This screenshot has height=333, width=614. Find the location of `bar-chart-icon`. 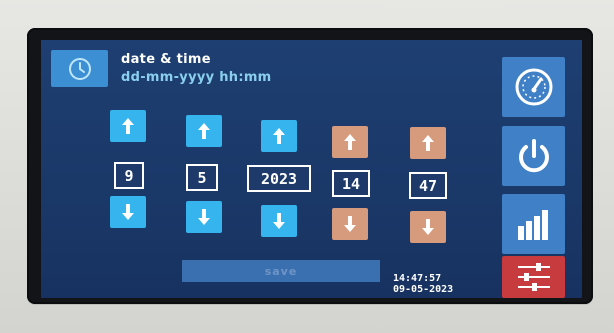

bar-chart-icon is located at coordinates (532, 225).